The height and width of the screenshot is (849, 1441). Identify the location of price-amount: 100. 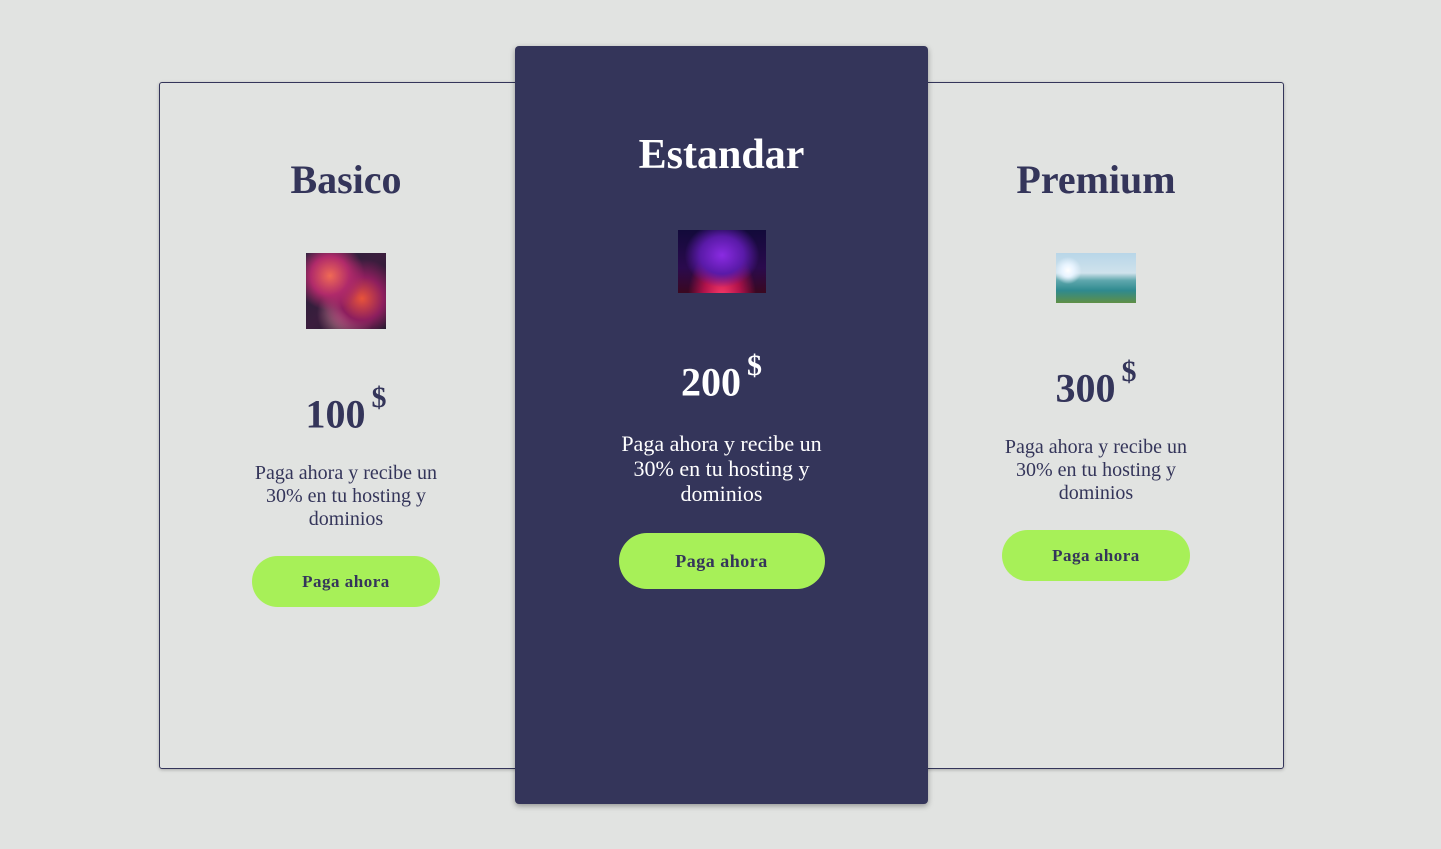
(335, 414).